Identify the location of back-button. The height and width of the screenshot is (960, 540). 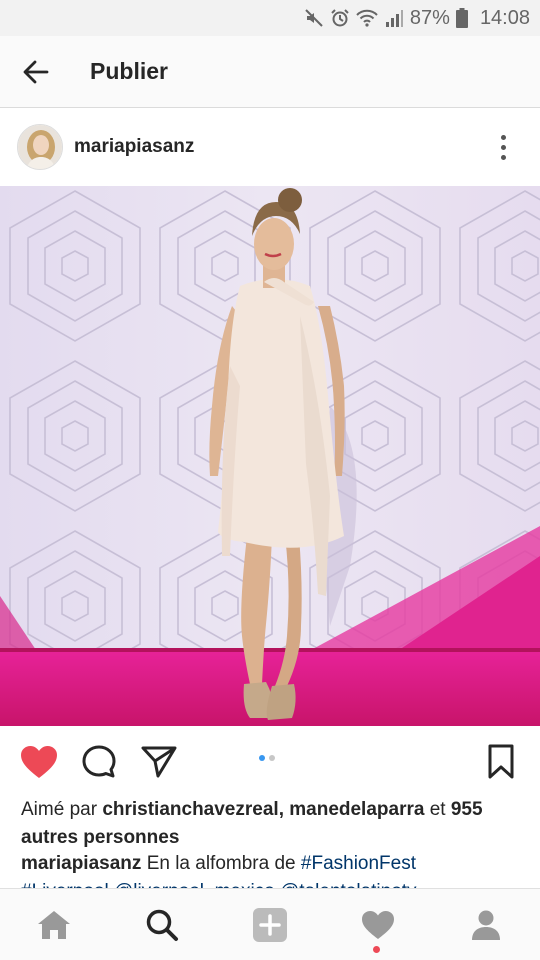
(36, 72).